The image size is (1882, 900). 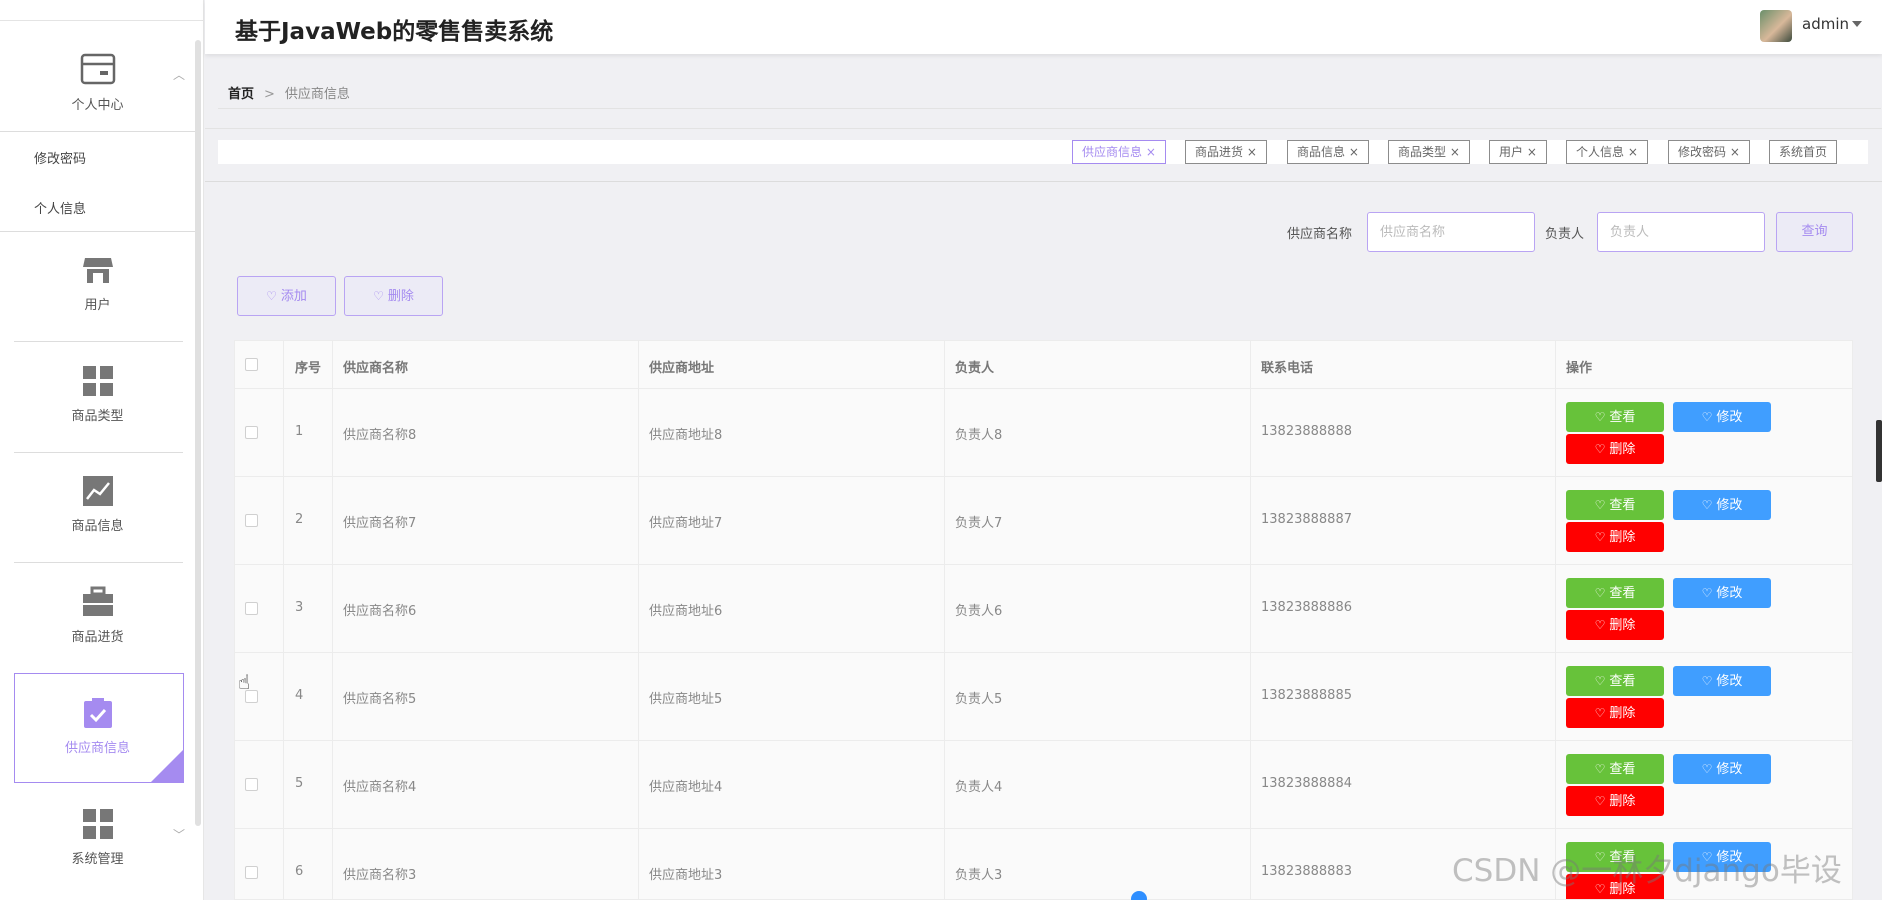 I want to click on owner-input, so click(x=1681, y=232).